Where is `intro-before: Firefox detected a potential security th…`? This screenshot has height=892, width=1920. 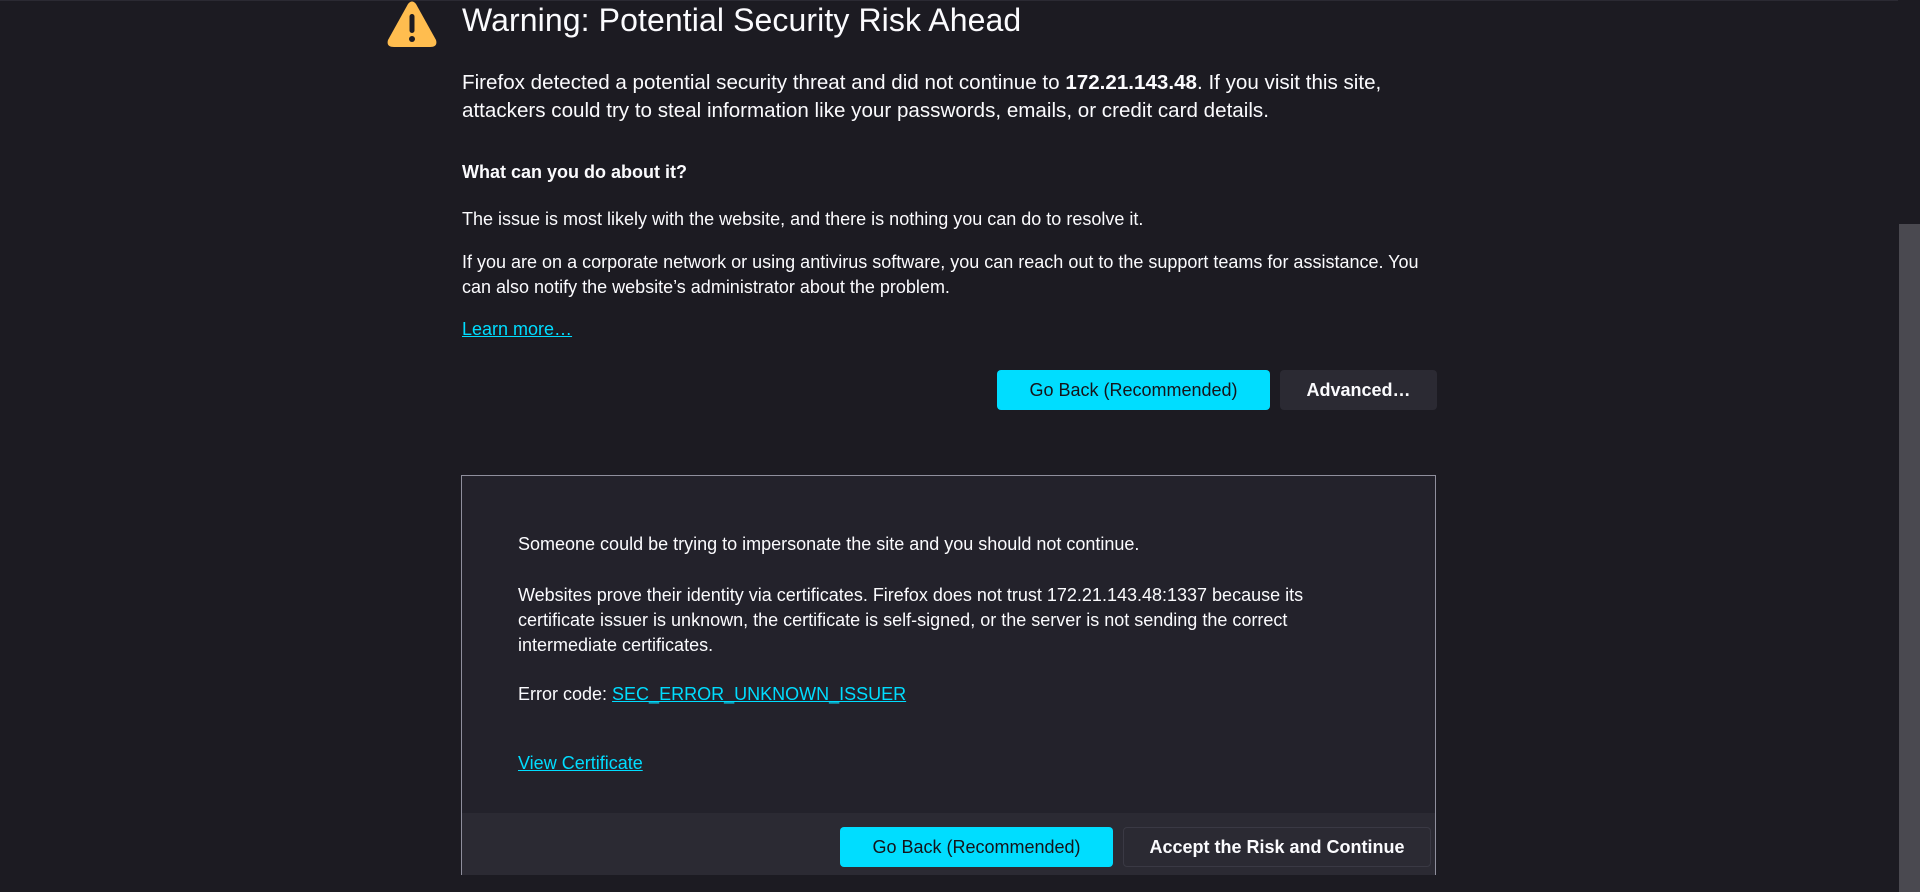 intro-before: Firefox detected a potential security th… is located at coordinates (764, 82).